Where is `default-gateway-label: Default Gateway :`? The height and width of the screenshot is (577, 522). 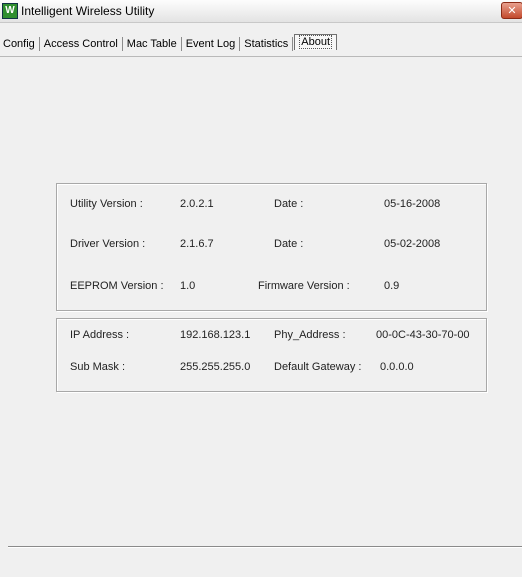
default-gateway-label: Default Gateway : is located at coordinates (318, 367).